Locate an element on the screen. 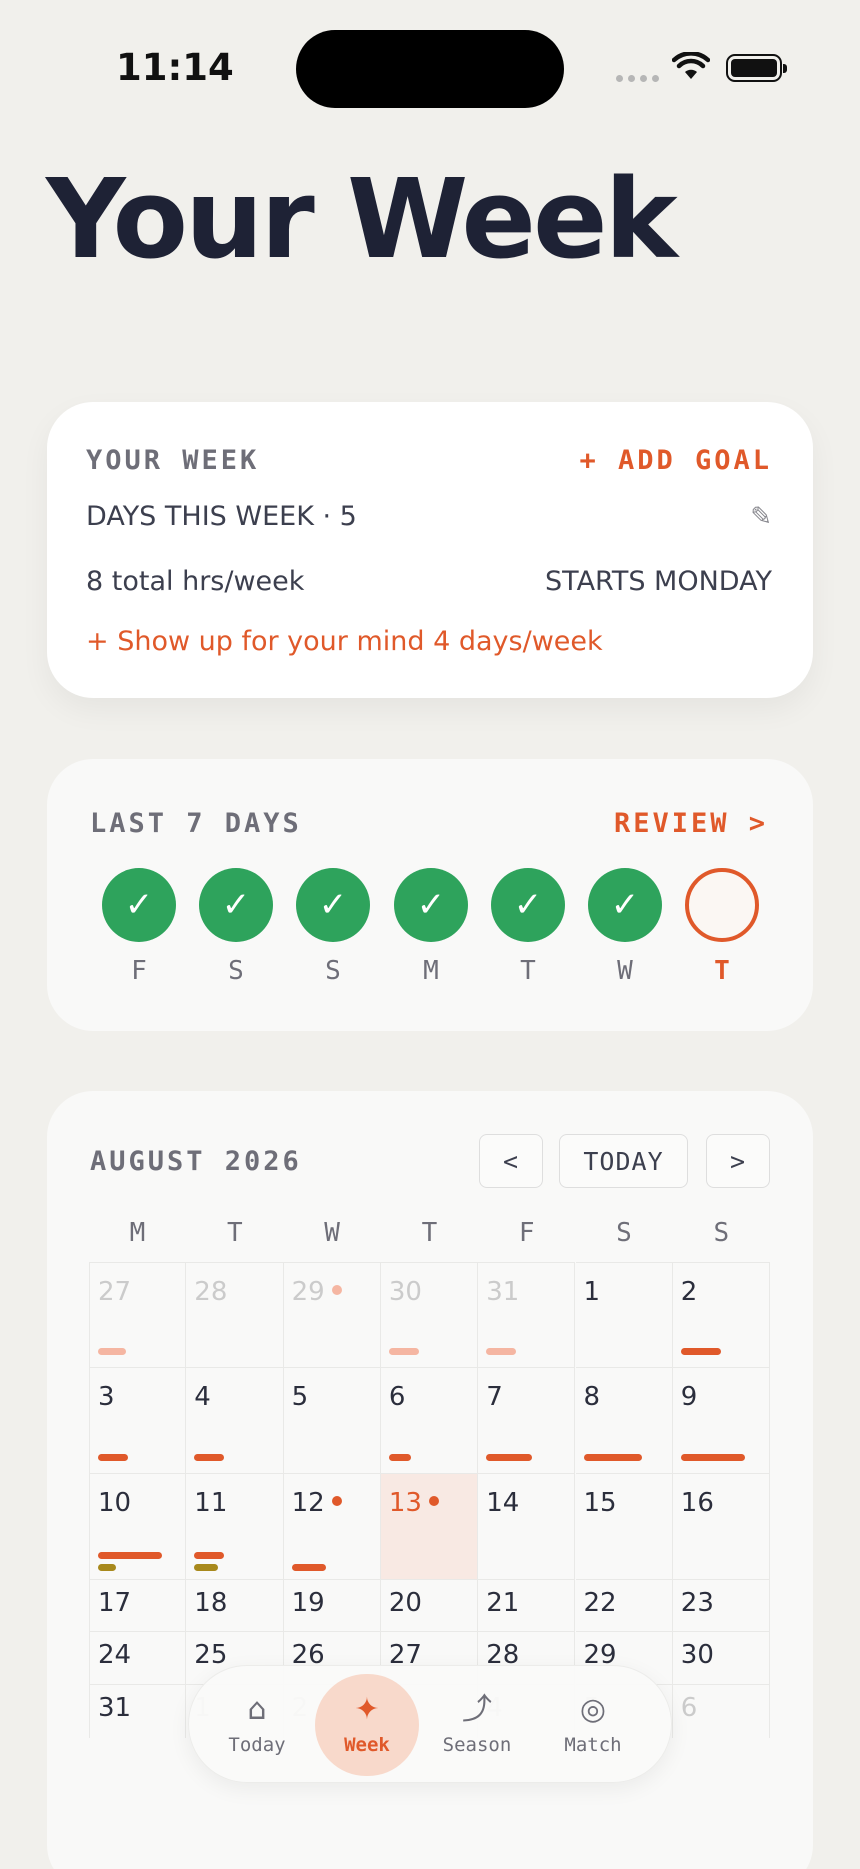 The width and height of the screenshot is (860, 1869). status-time: 11:14 is located at coordinates (175, 67).